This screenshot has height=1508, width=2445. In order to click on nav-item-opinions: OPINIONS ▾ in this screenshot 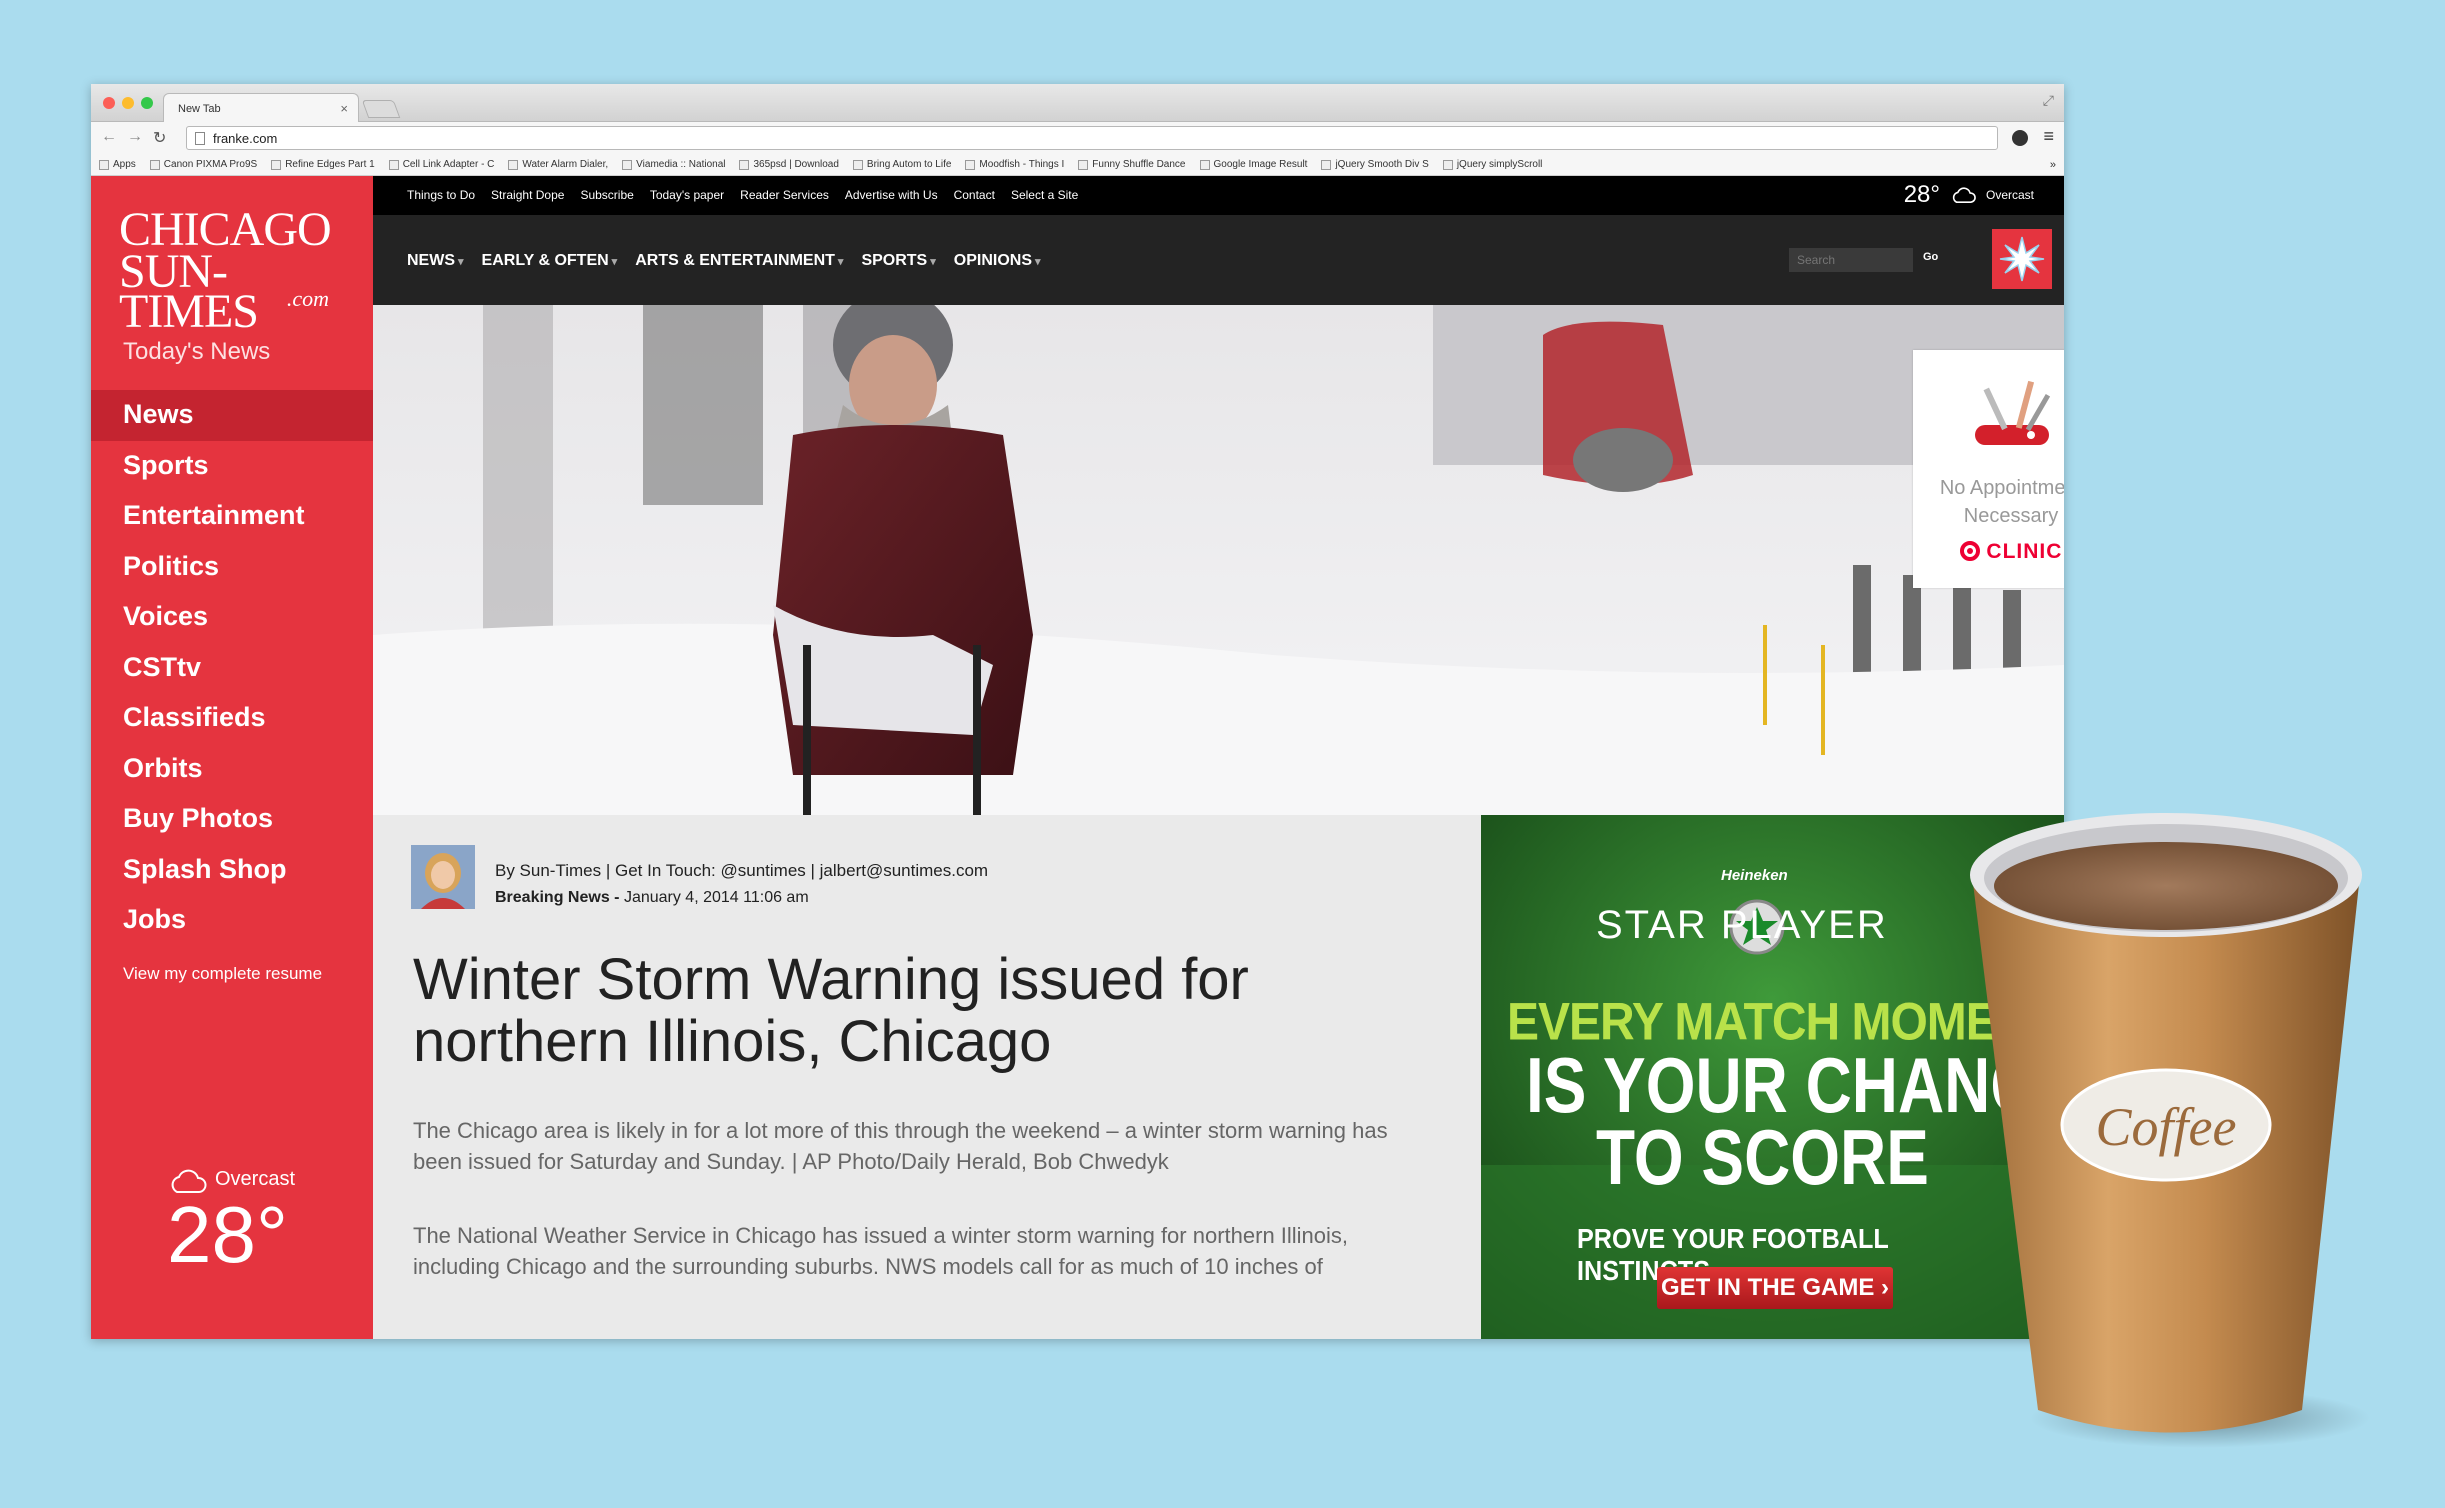, I will do `click(997, 261)`.